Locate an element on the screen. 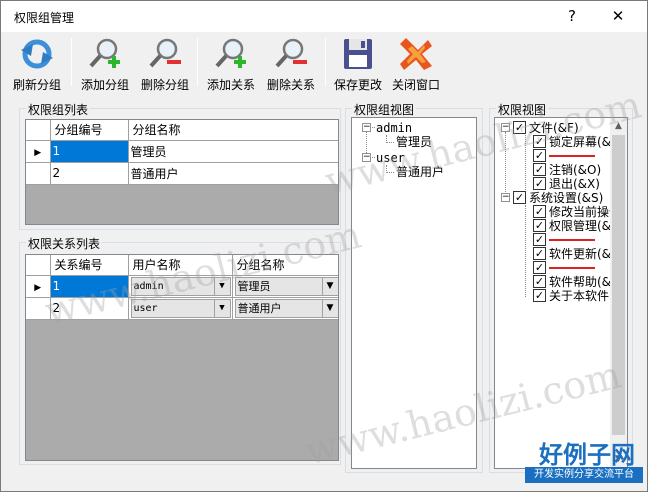 The height and width of the screenshot is (492, 648). delete-relation-button: 删除关系 is located at coordinates (291, 63).